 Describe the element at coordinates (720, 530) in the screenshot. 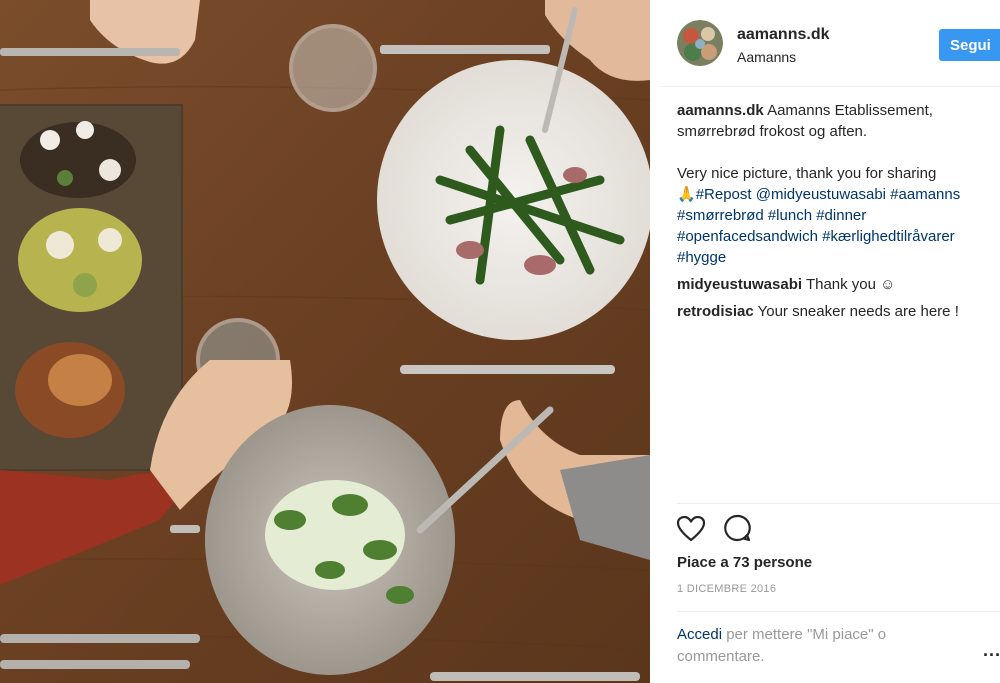

I see `action-bar` at that location.